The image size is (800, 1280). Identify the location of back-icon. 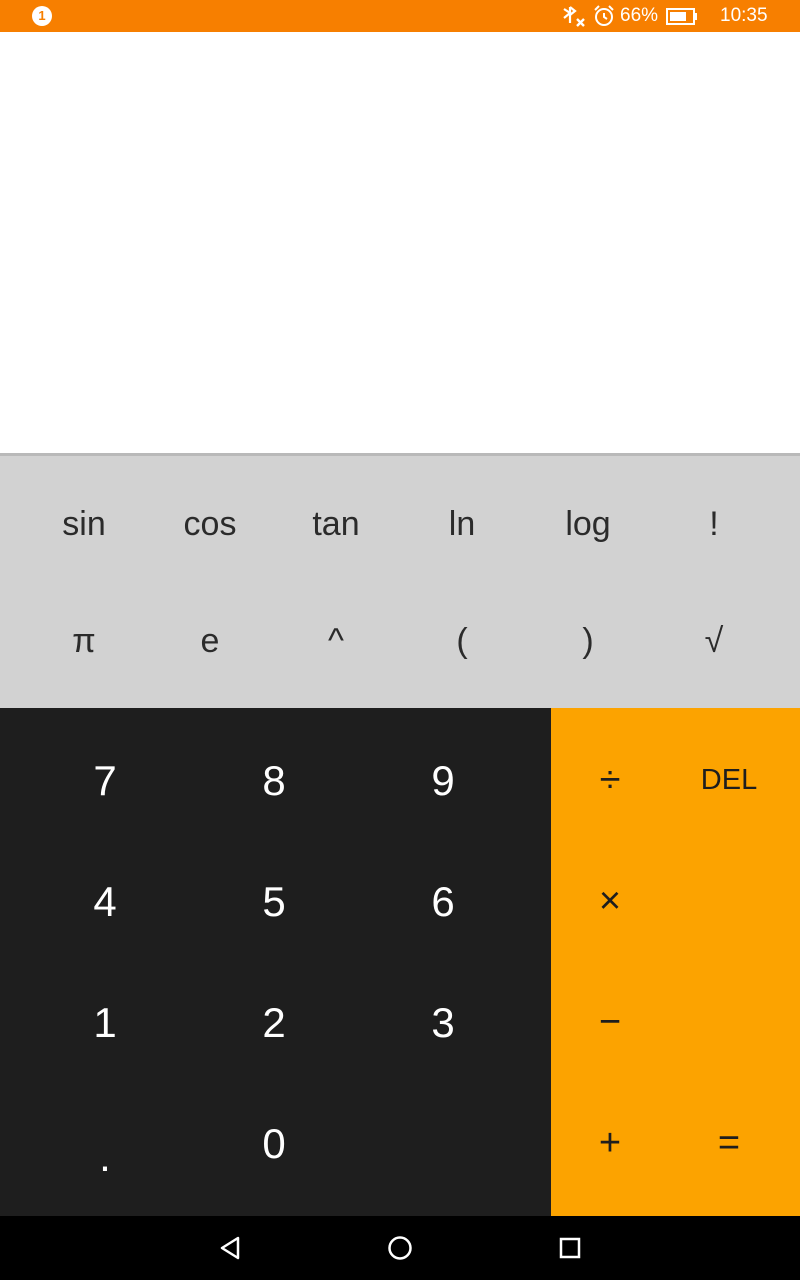
(230, 1248).